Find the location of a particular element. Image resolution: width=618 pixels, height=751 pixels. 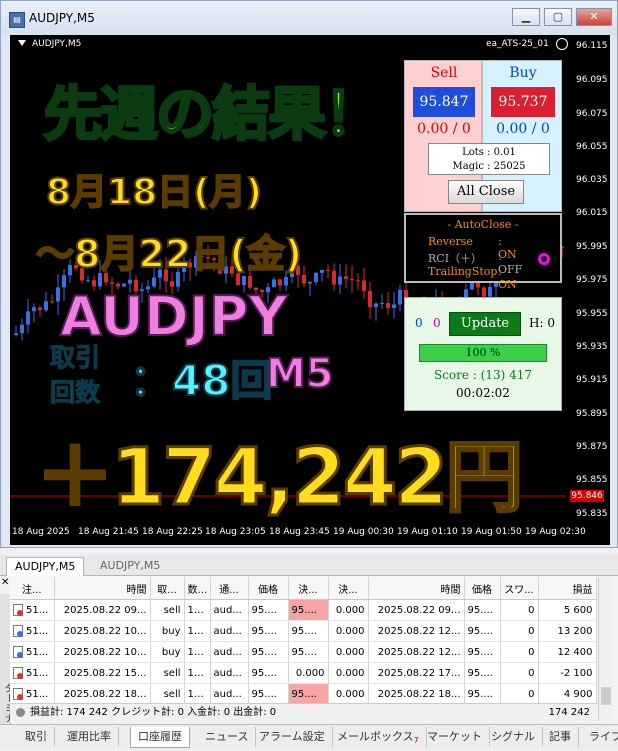

minimize-button: ▁ is located at coordinates (526, 17).